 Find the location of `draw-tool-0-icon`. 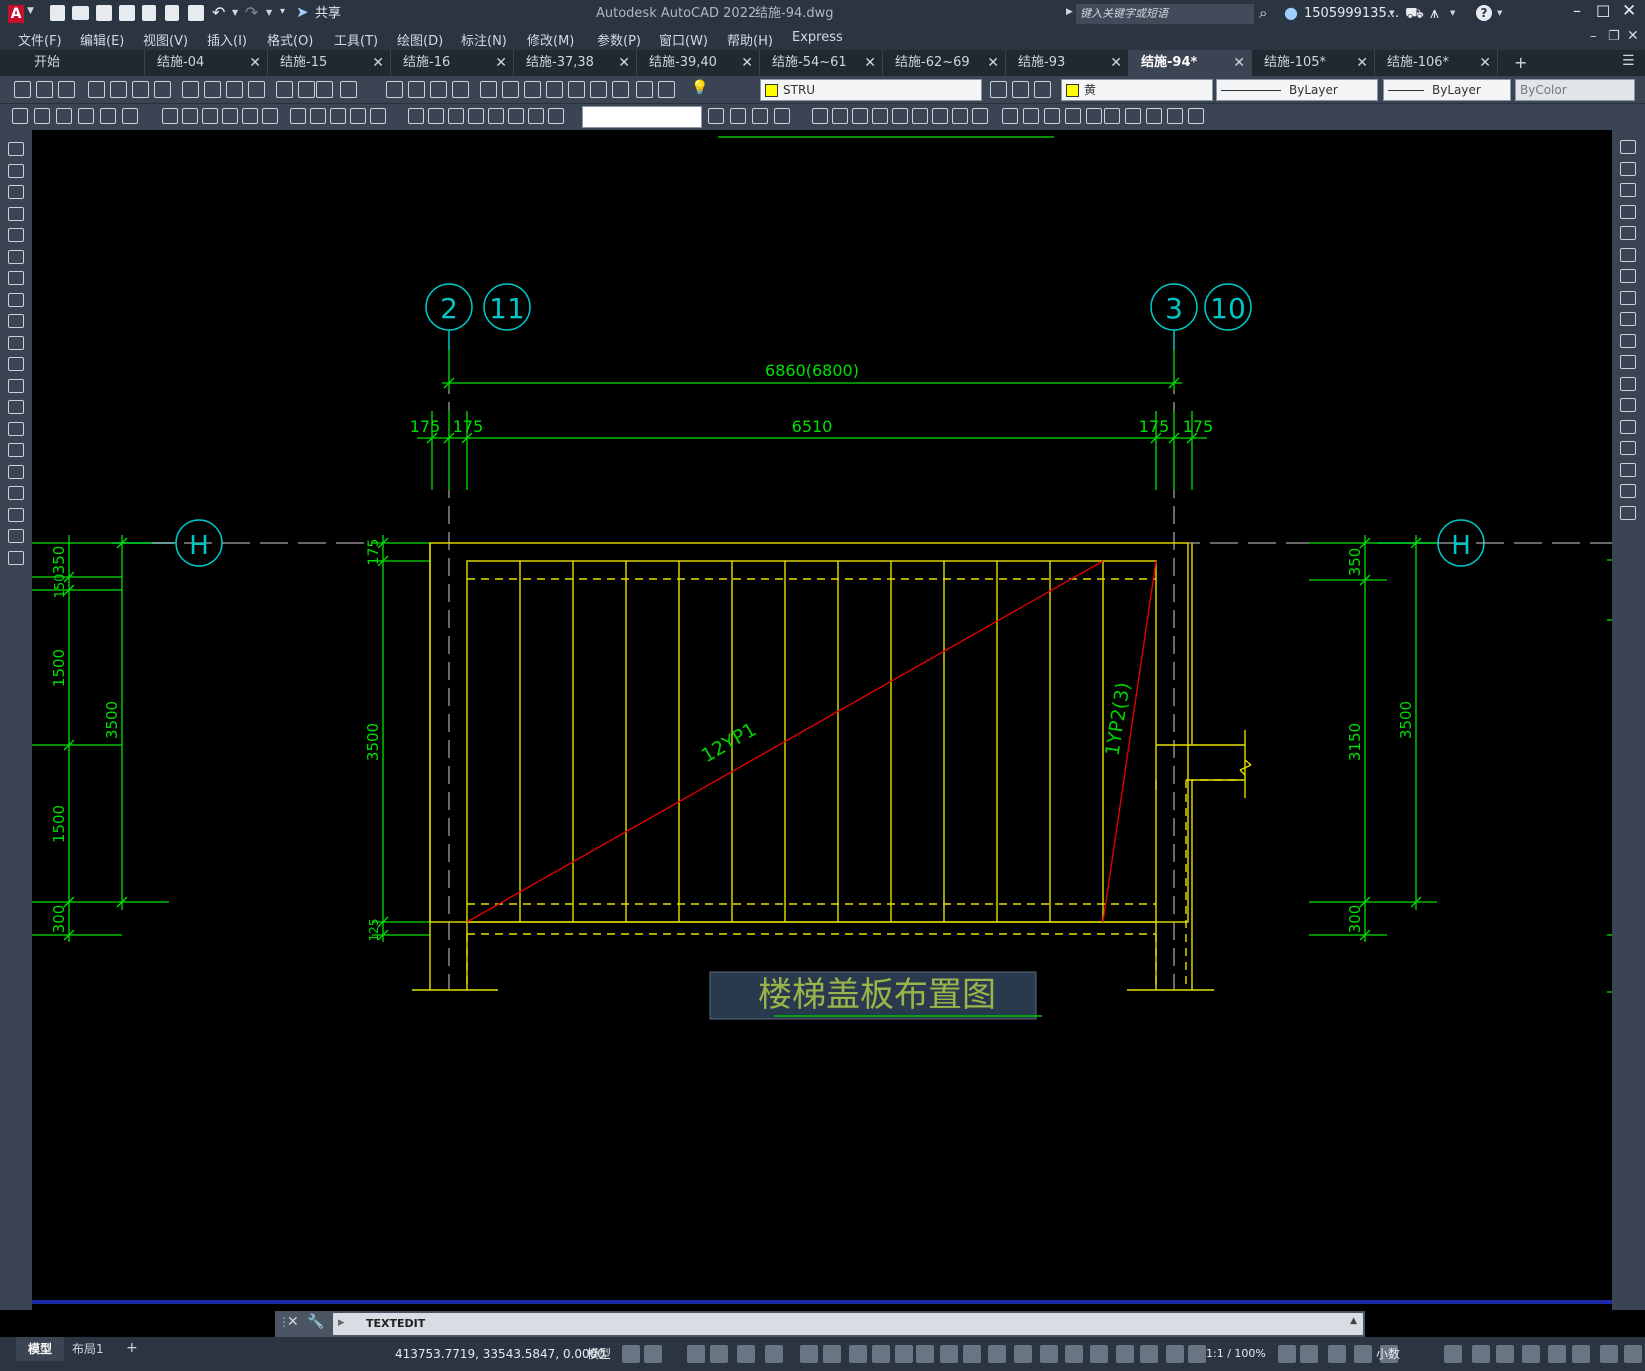

draw-tool-0-icon is located at coordinates (16, 149).